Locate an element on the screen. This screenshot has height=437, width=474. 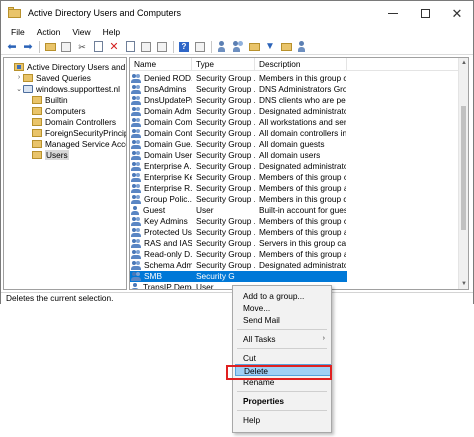
tree-item: Domain Controllers is located at coordinates (70, 121).